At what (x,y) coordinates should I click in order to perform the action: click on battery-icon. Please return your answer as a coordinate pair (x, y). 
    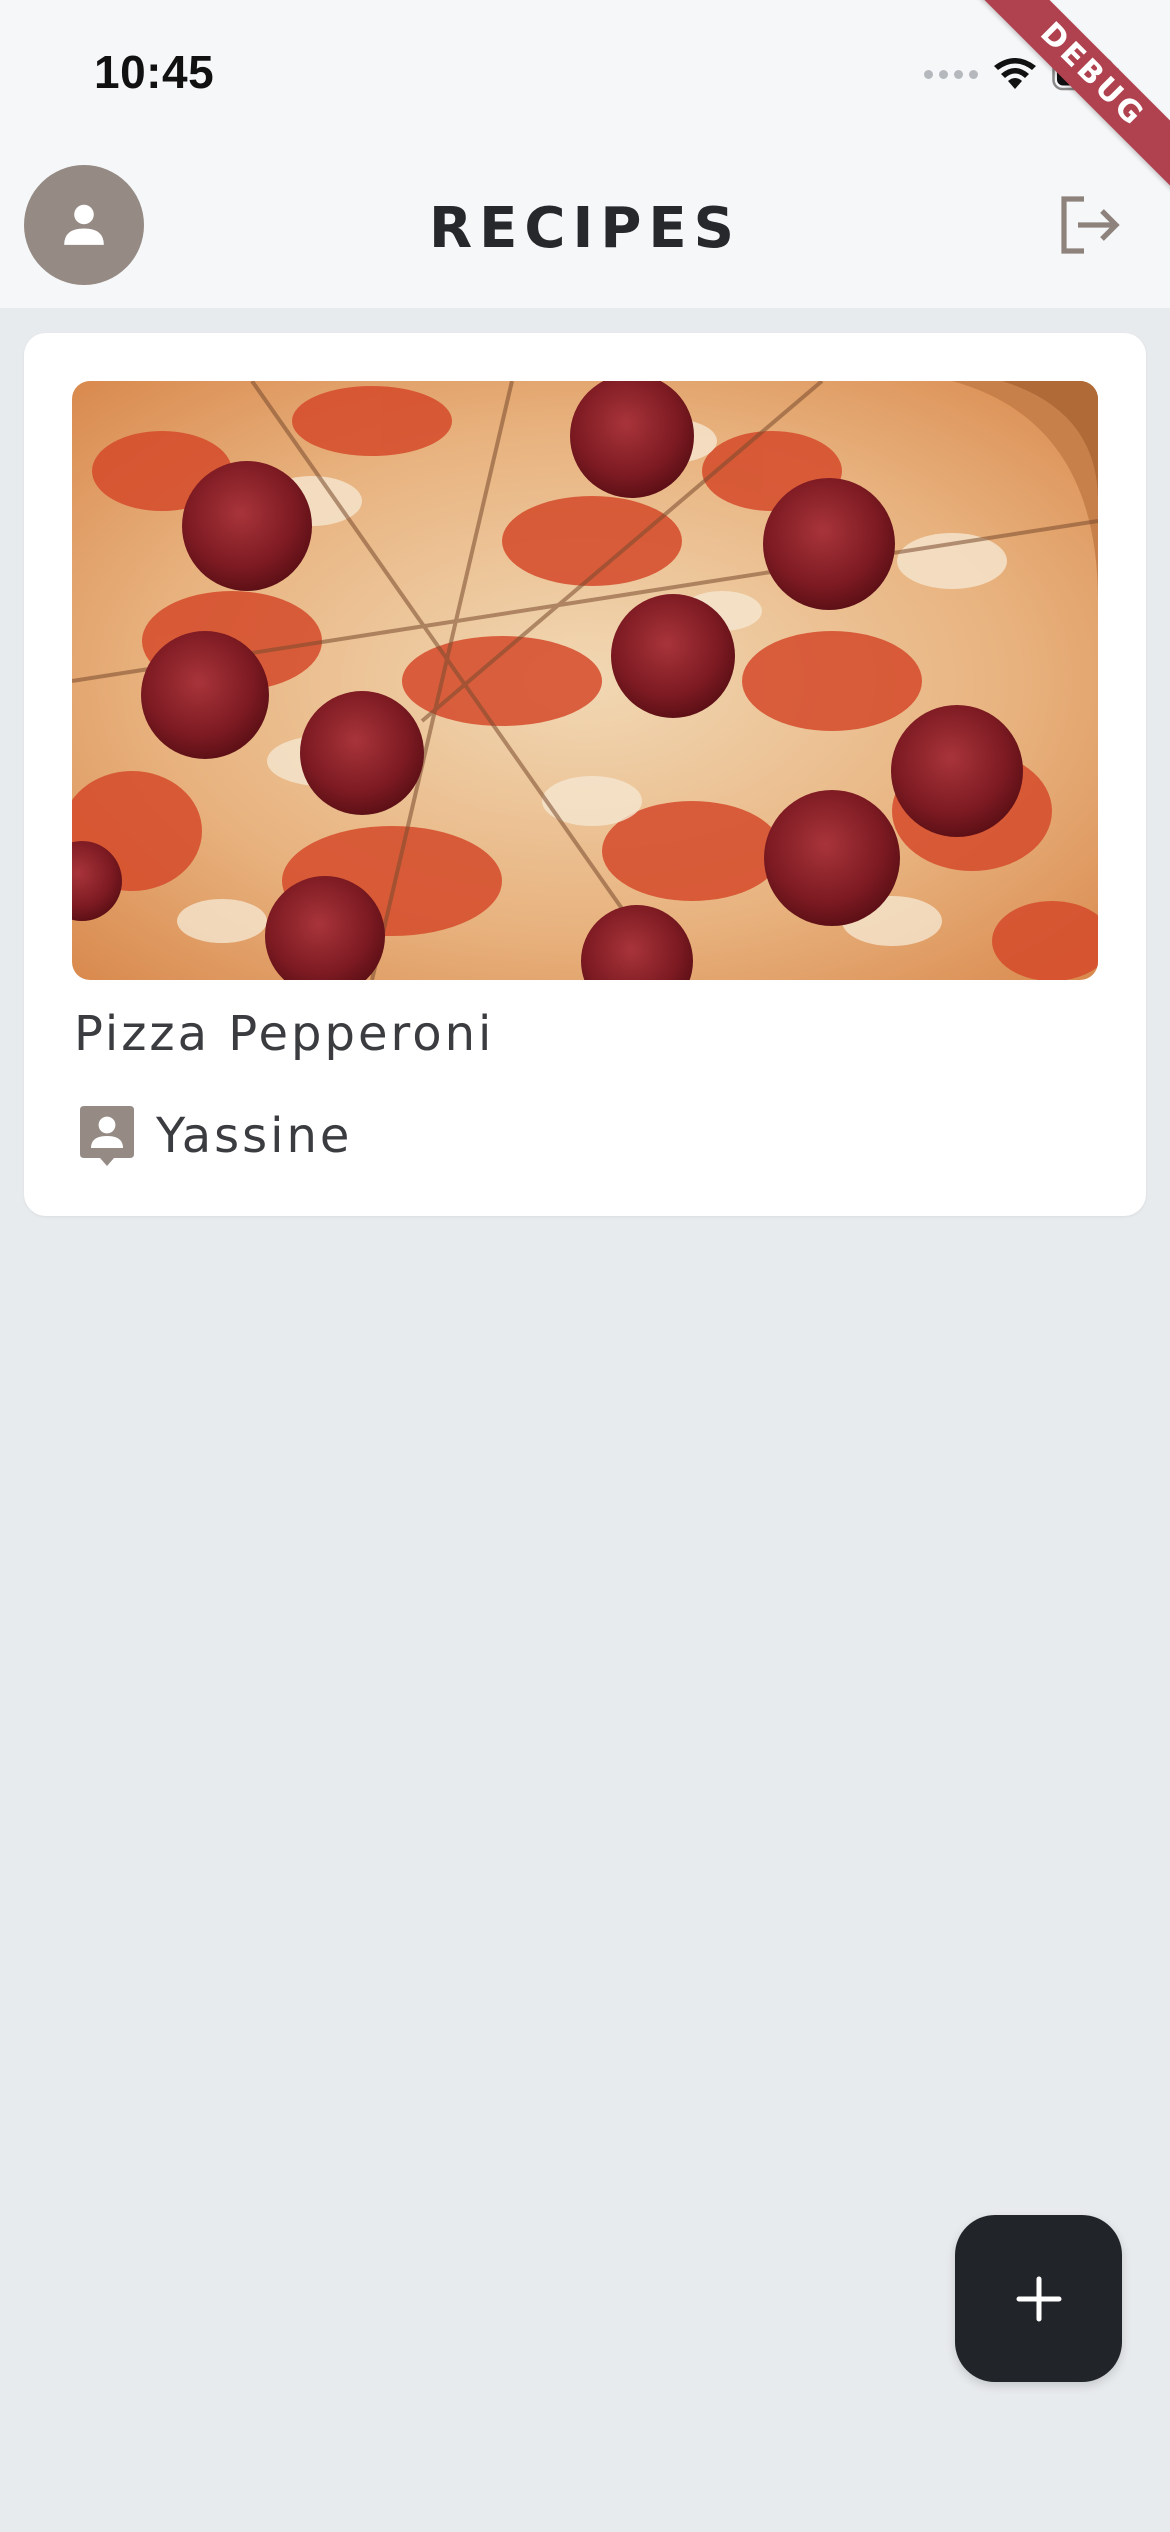
    Looking at the image, I should click on (1086, 74).